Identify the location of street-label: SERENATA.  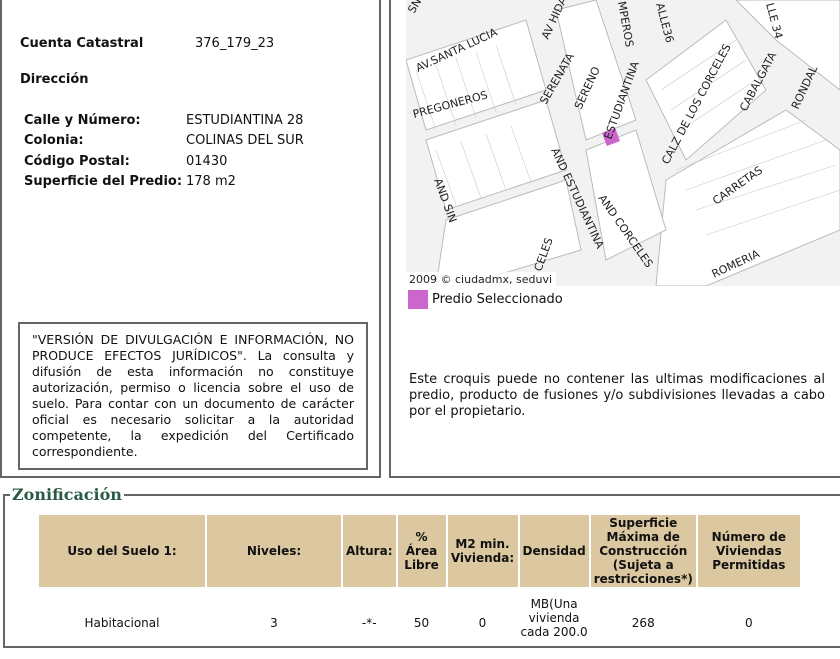
(557, 78).